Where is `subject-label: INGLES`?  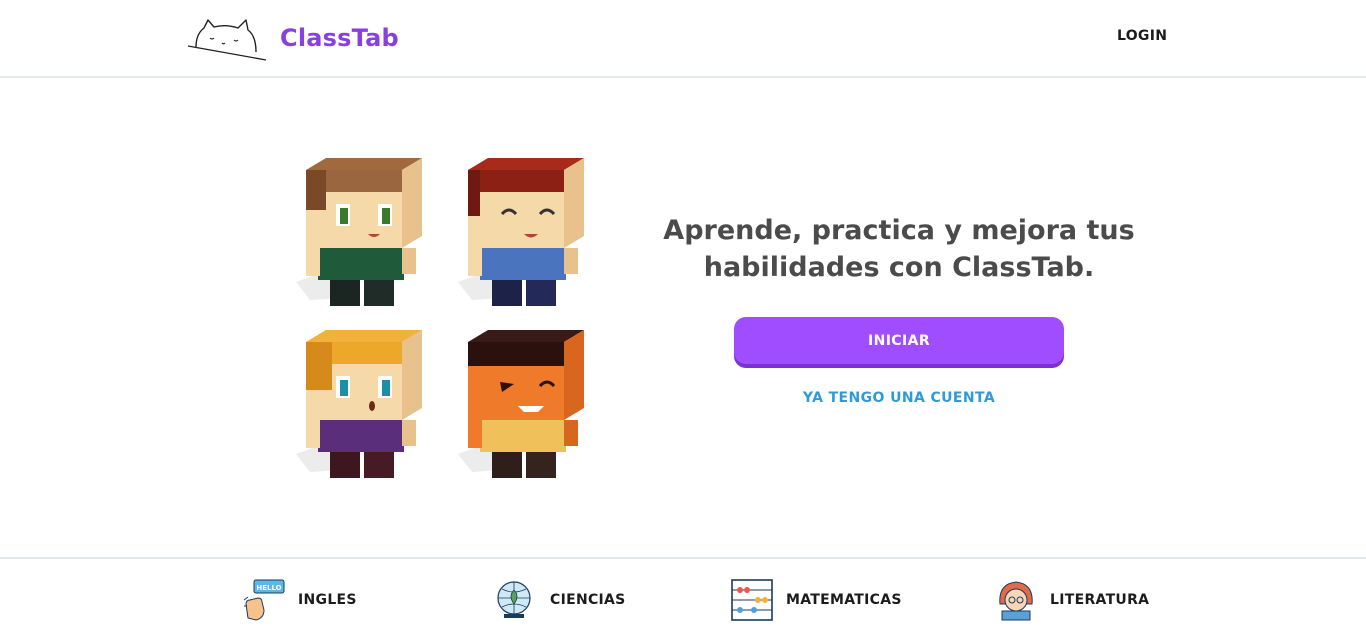 subject-label: INGLES is located at coordinates (327, 600).